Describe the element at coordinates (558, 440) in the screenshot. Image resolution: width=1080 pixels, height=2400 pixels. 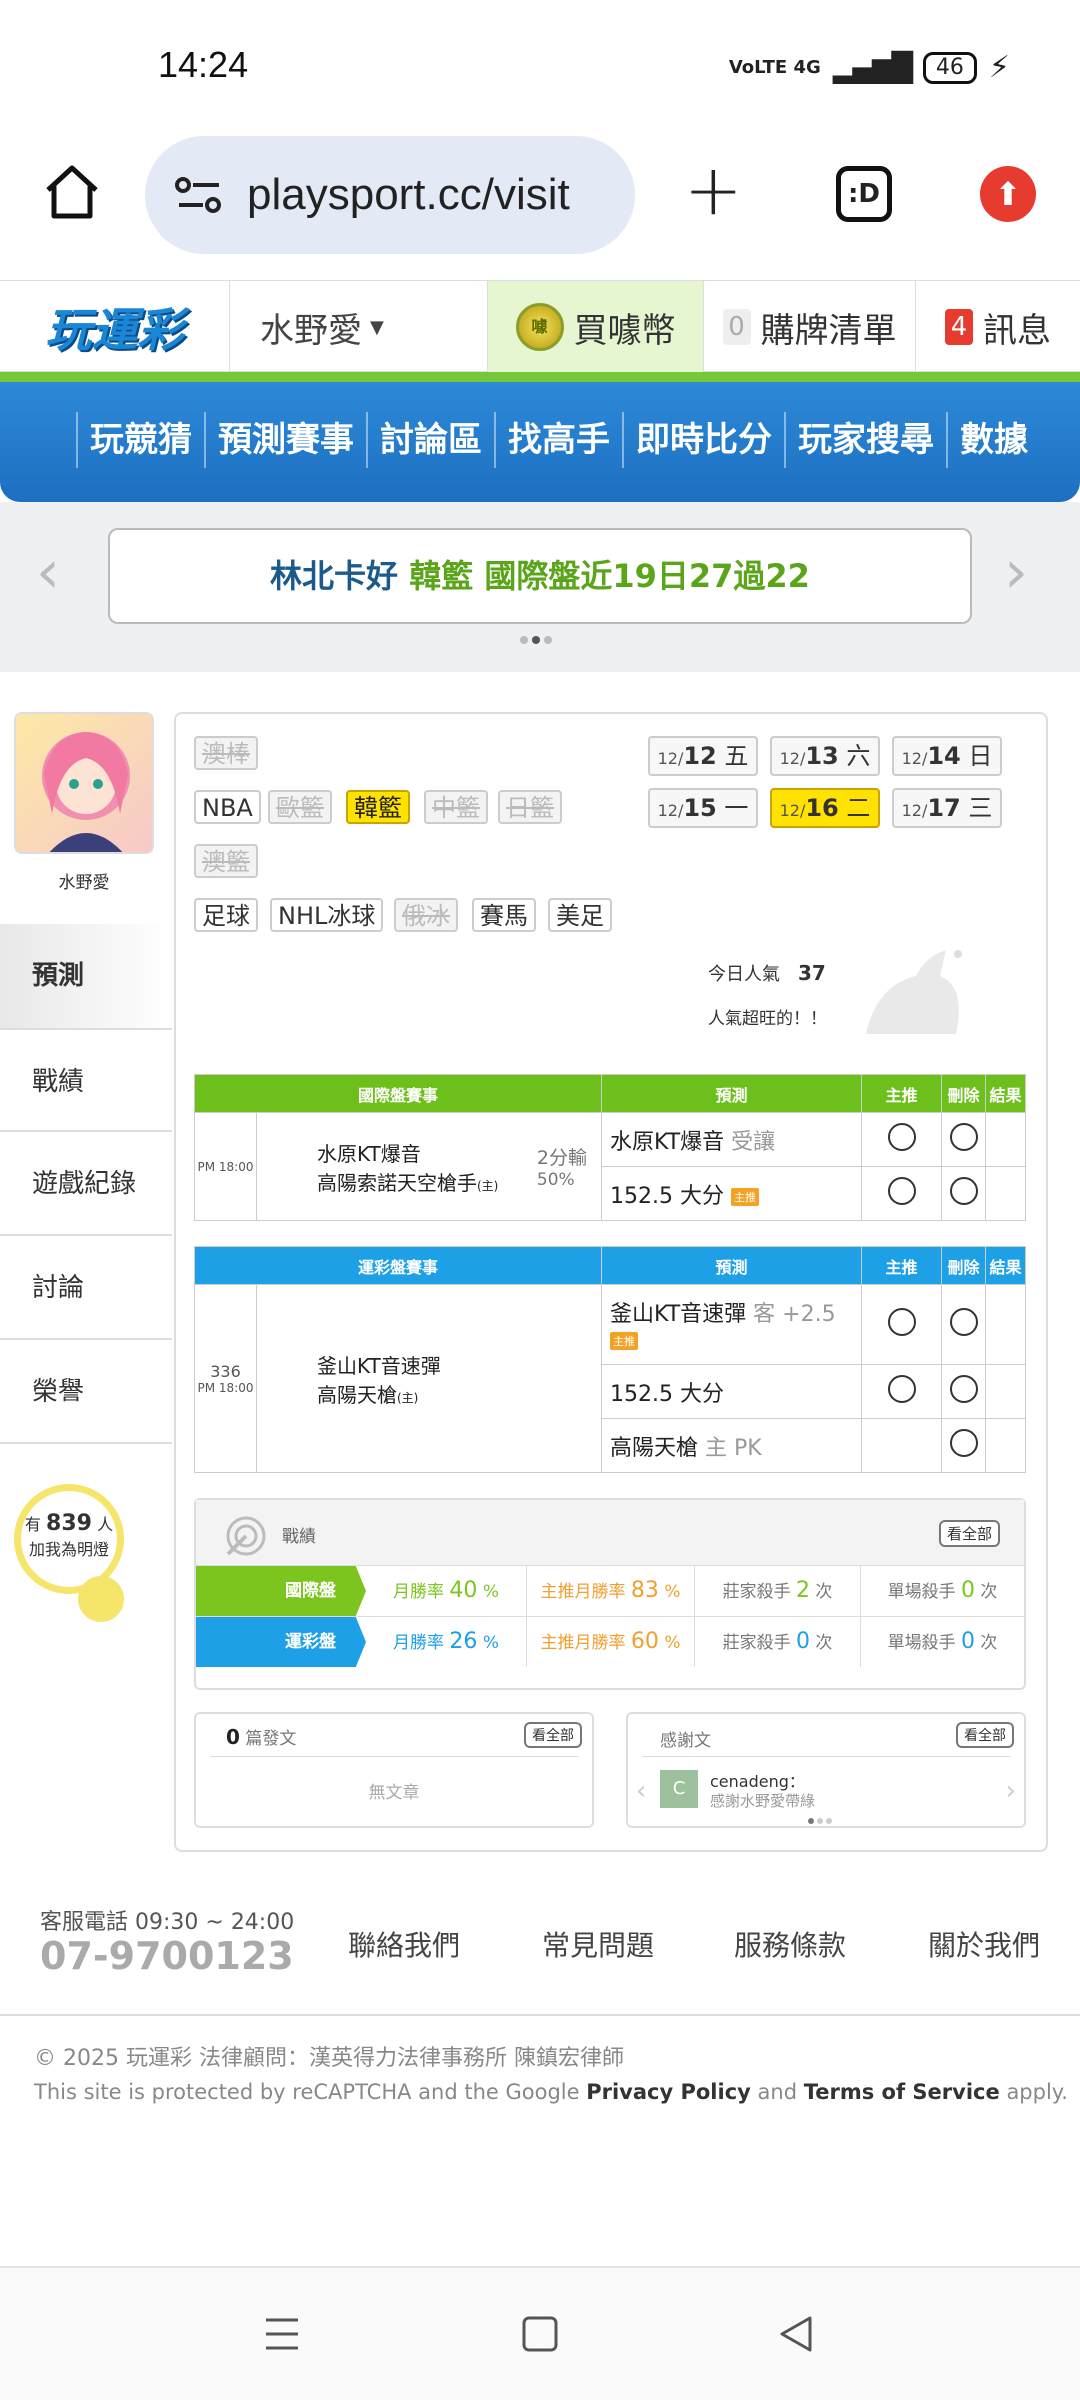
I see `nav-item: 找高手` at that location.